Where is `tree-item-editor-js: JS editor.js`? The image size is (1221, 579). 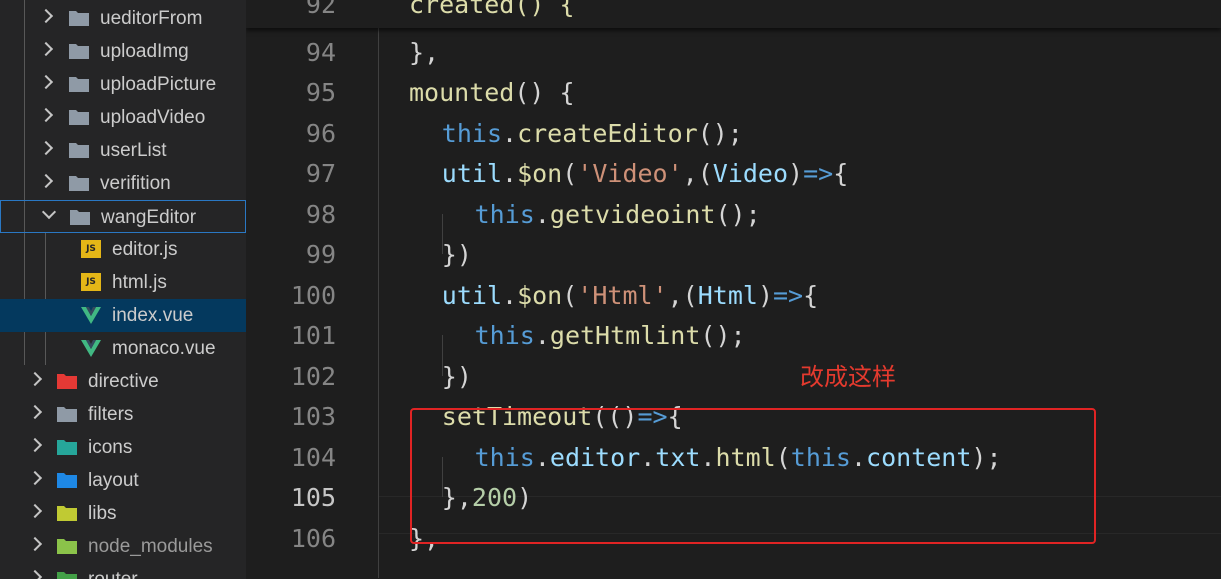 tree-item-editor-js: JS editor.js is located at coordinates (123, 249).